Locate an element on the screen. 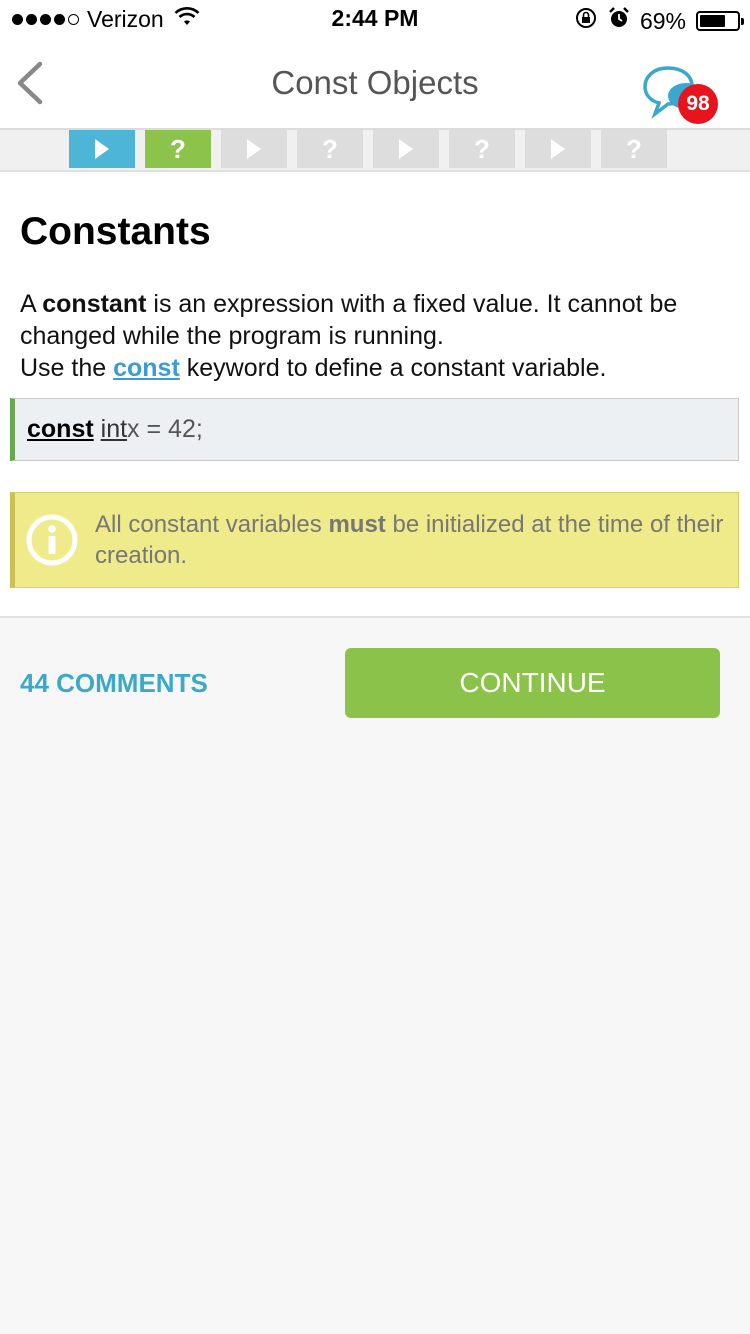 This screenshot has width=750, height=1334. text: All constant variables is located at coordinates (212, 524).